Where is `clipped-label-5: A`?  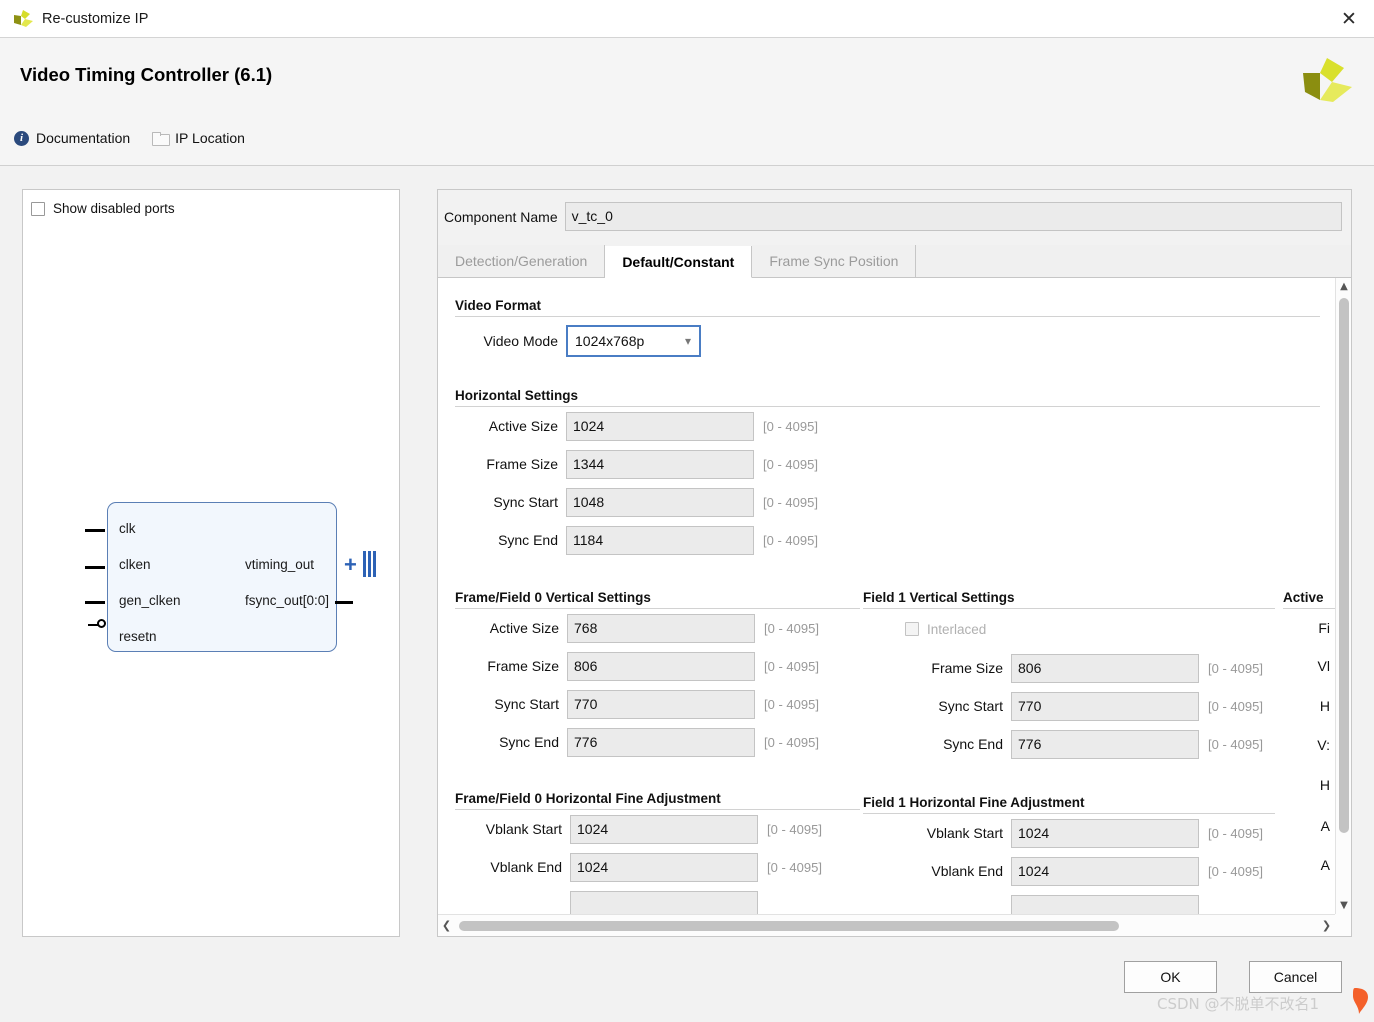 clipped-label-5: A is located at coordinates (1325, 825).